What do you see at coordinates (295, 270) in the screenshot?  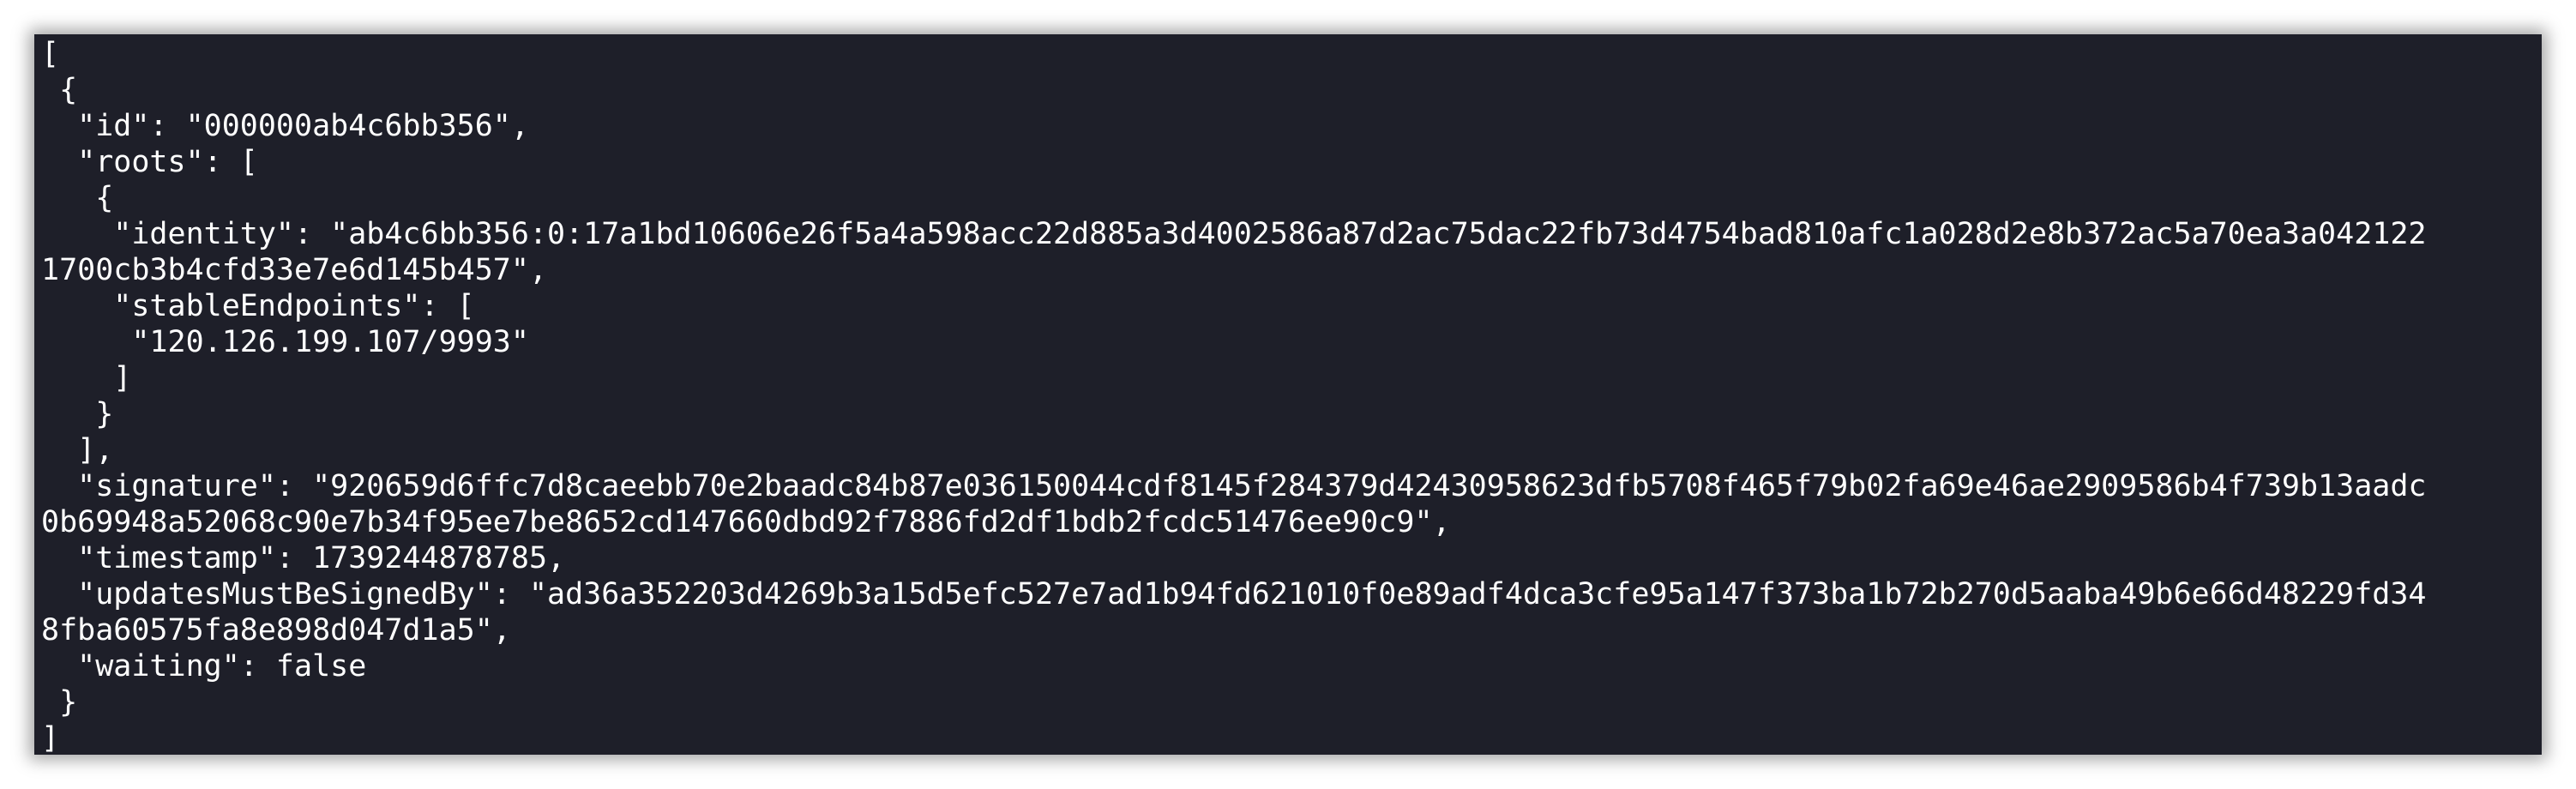 I see `output-line: 1700cb3b4cfd33e7e6d145b457",` at bounding box center [295, 270].